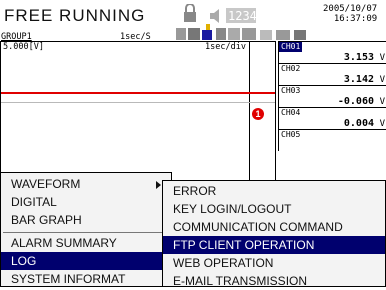 This screenshot has width=386, height=290. What do you see at coordinates (75, 15) in the screenshot?
I see `run-status: FREE RUNNING` at bounding box center [75, 15].